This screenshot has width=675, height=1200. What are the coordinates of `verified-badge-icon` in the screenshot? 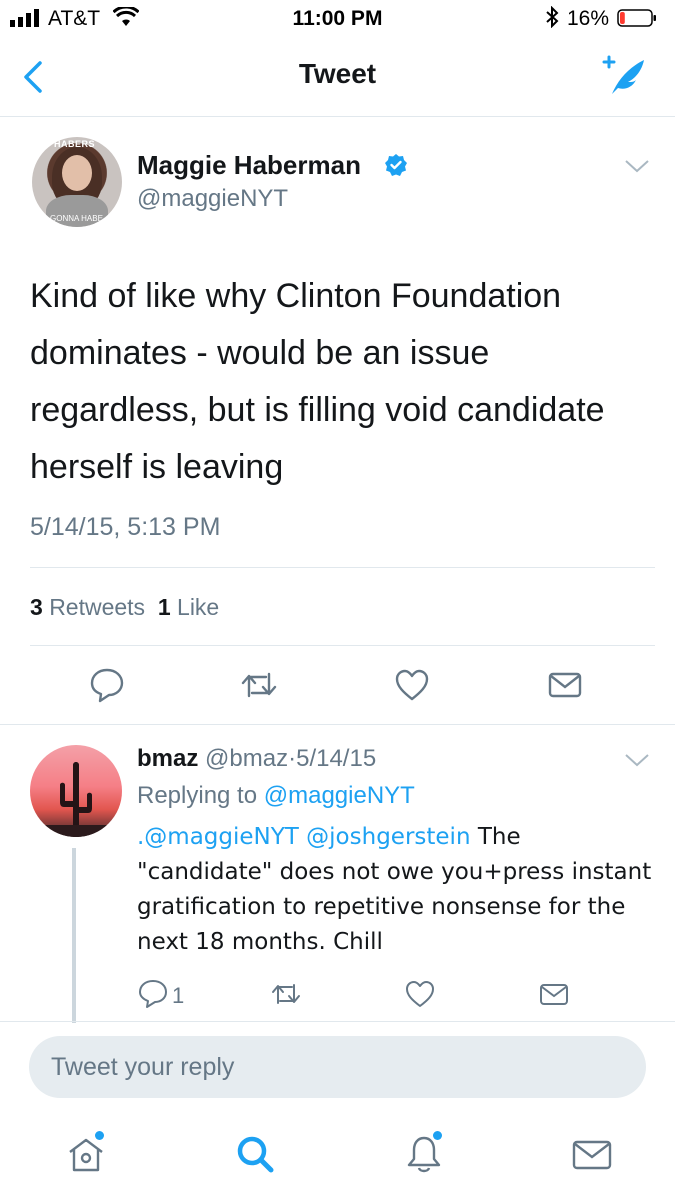 It's located at (396, 165).